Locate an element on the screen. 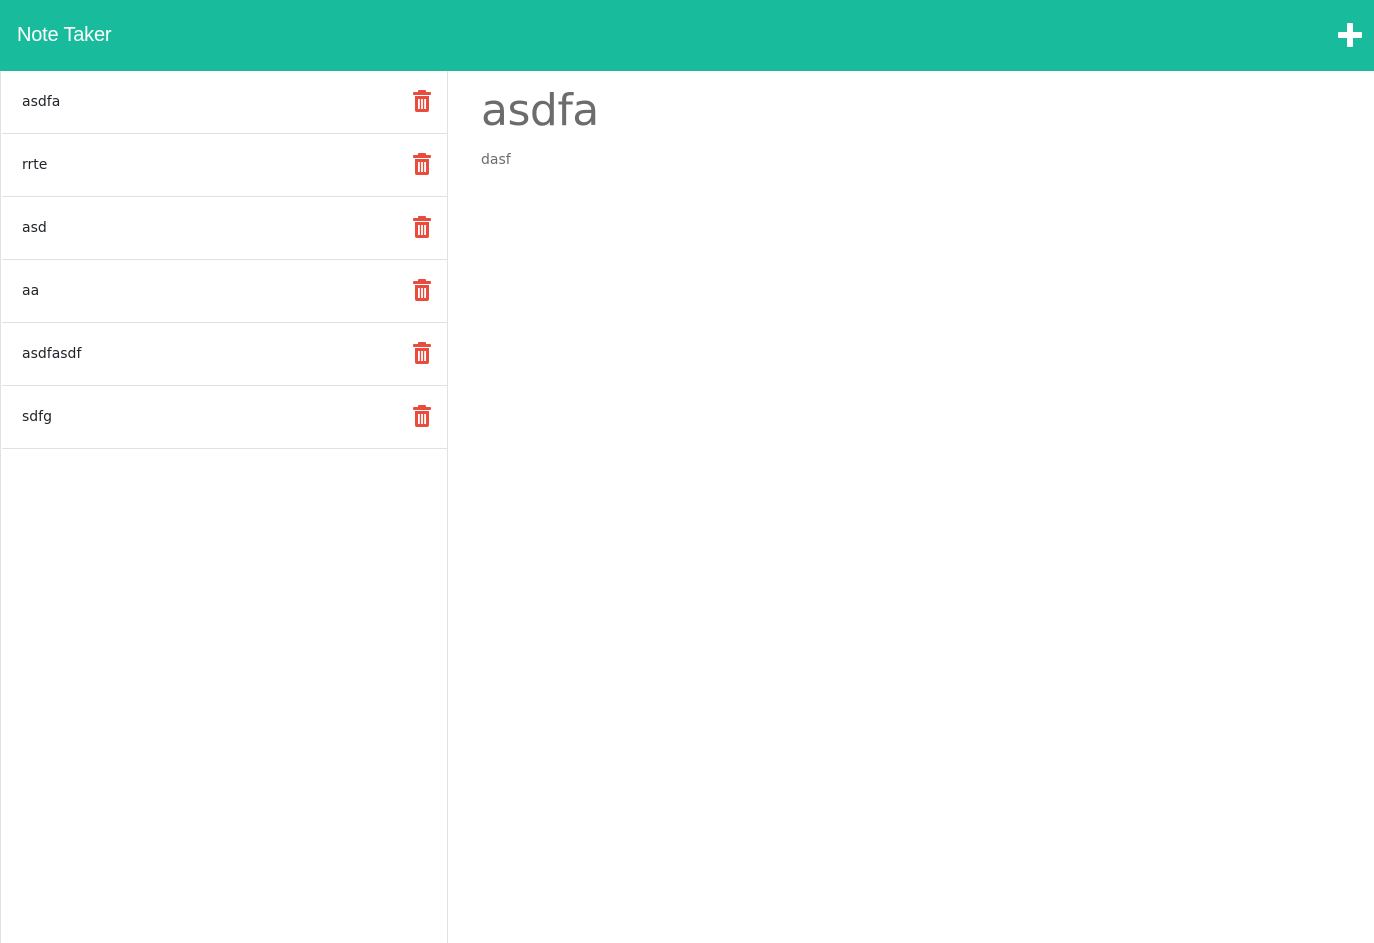 Image resolution: width=1374 pixels, height=943 pixels. note-list: asdfa rrte asd aa asdfasdf sdfg is located at coordinates (225, 260).